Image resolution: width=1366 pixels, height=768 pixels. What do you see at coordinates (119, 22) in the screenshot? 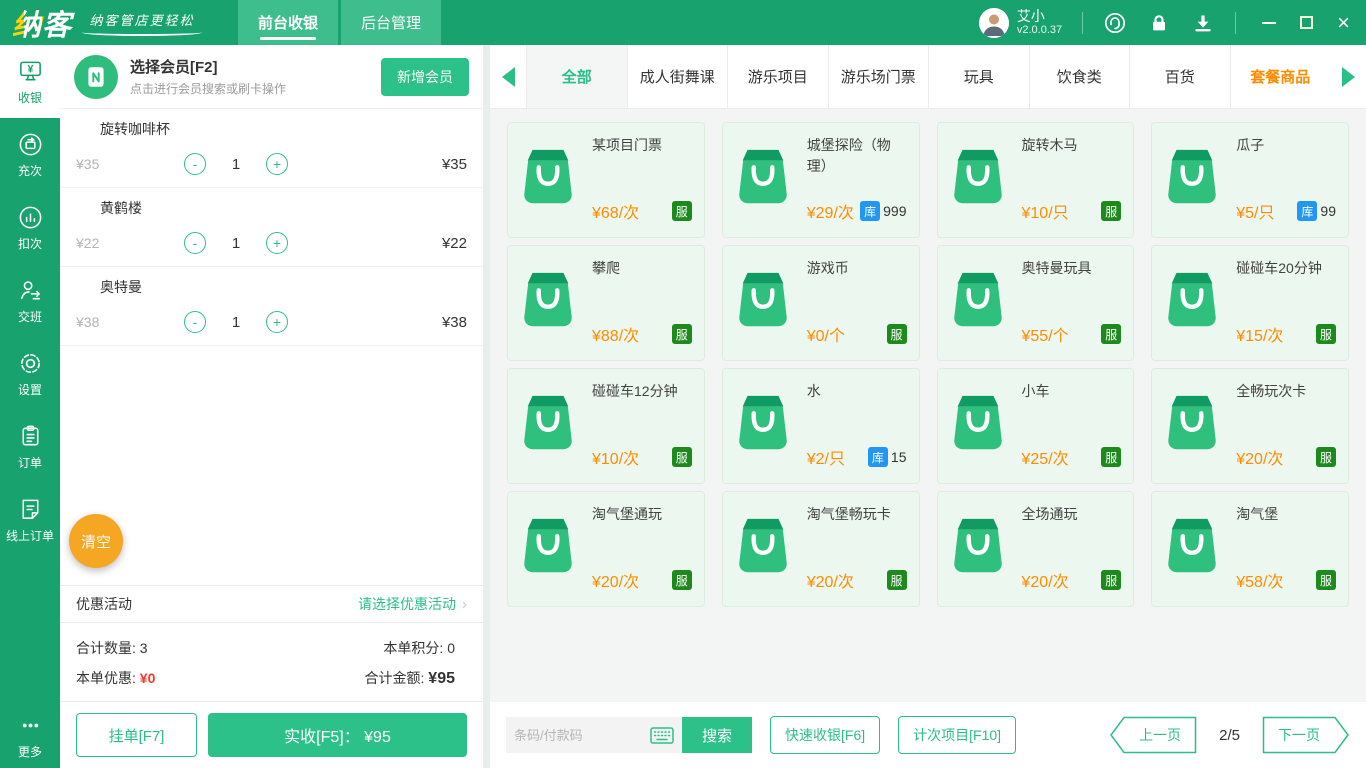
I see `logo-area: 纳纳客 纳客管店更轻松` at bounding box center [119, 22].